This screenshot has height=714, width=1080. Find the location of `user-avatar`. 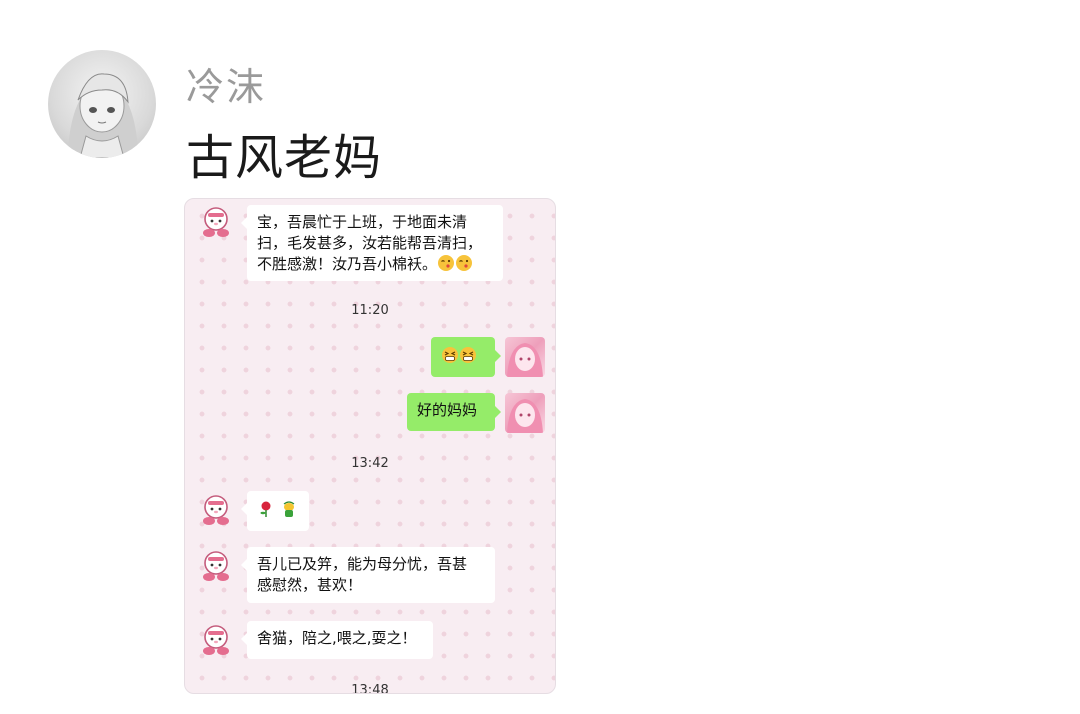

user-avatar is located at coordinates (102, 104).